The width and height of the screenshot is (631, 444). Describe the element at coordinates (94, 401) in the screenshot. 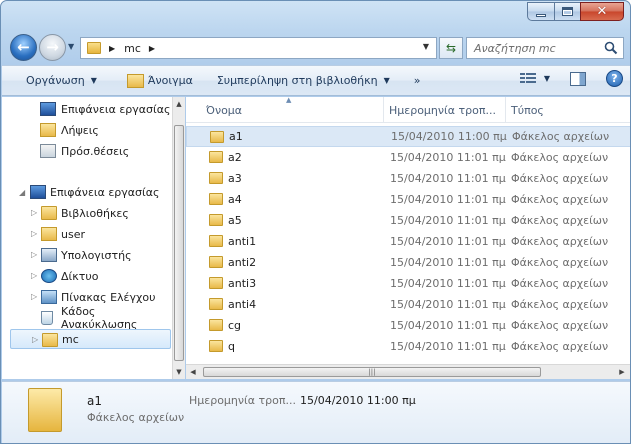

I see `details-name: a1` at that location.